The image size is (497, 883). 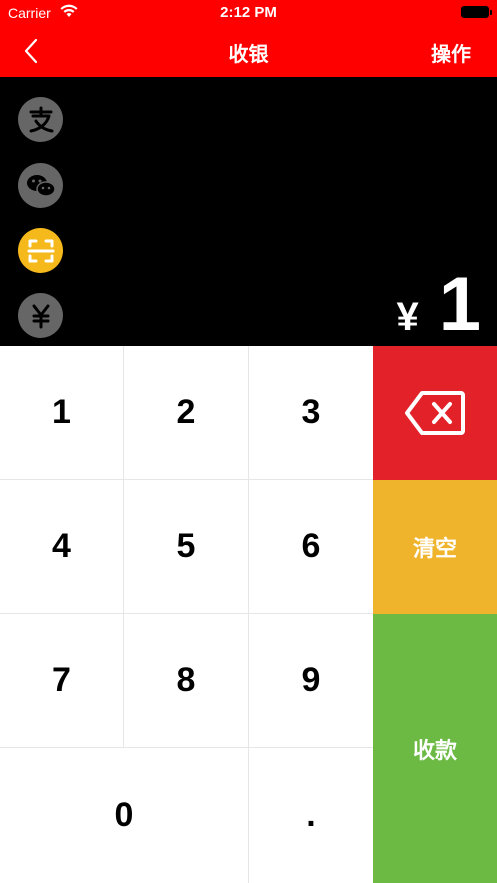 I want to click on status-time: 2:12 PM, so click(x=248, y=12).